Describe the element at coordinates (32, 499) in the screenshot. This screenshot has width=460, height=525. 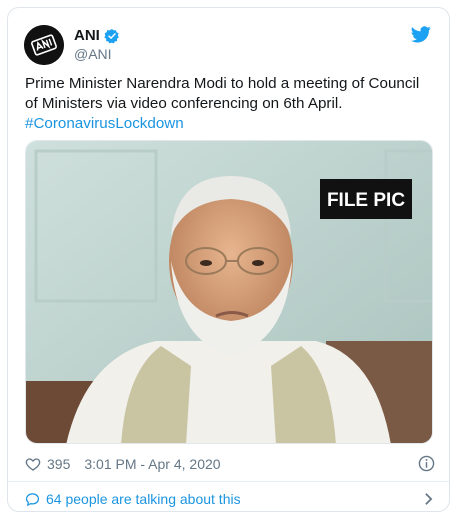
I see `speech-bubble-icon` at that location.